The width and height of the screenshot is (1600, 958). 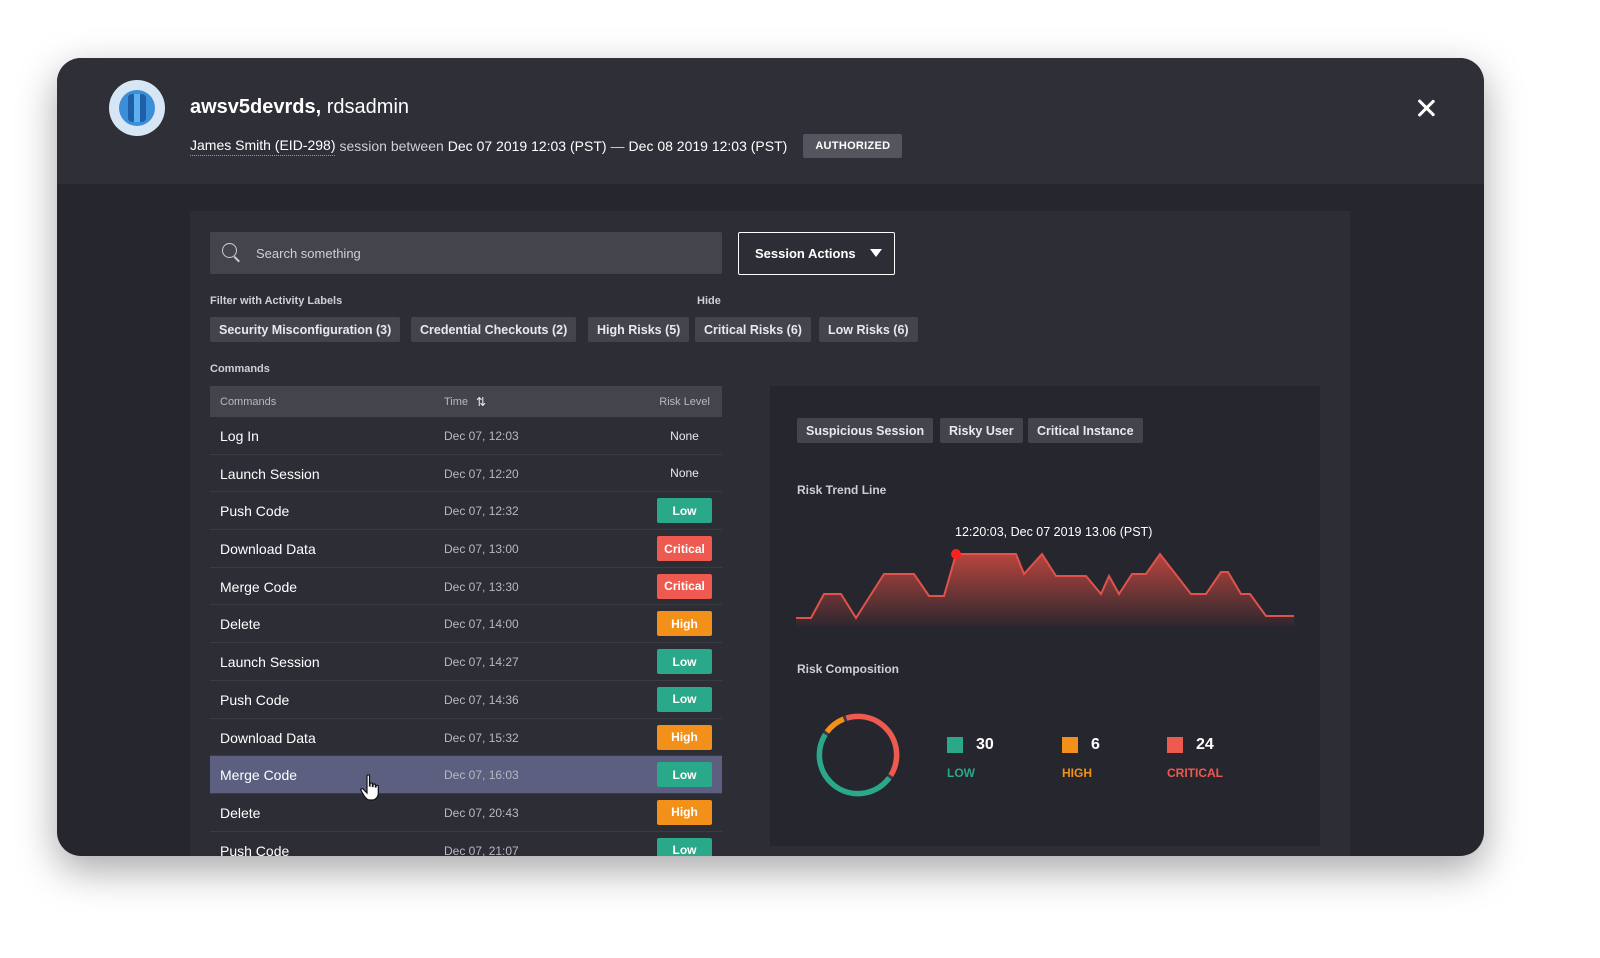 I want to click on table-row: Download Data Dec 07, 15:32 High, so click(x=466, y=738).